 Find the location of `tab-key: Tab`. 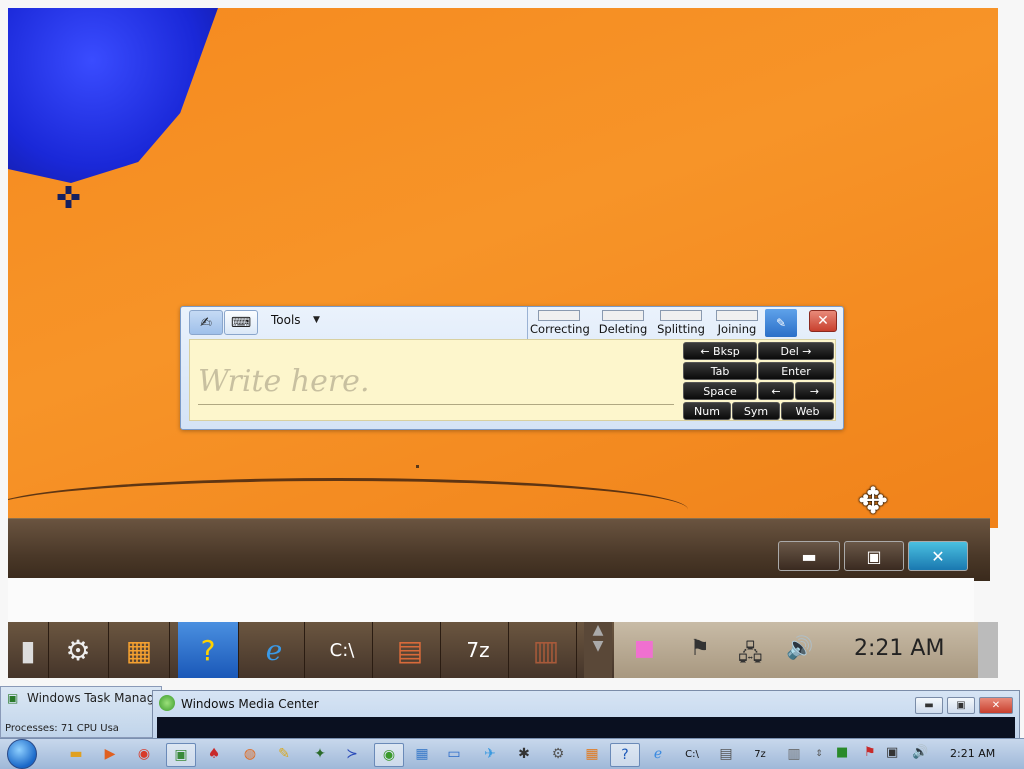

tab-key: Tab is located at coordinates (720, 371).